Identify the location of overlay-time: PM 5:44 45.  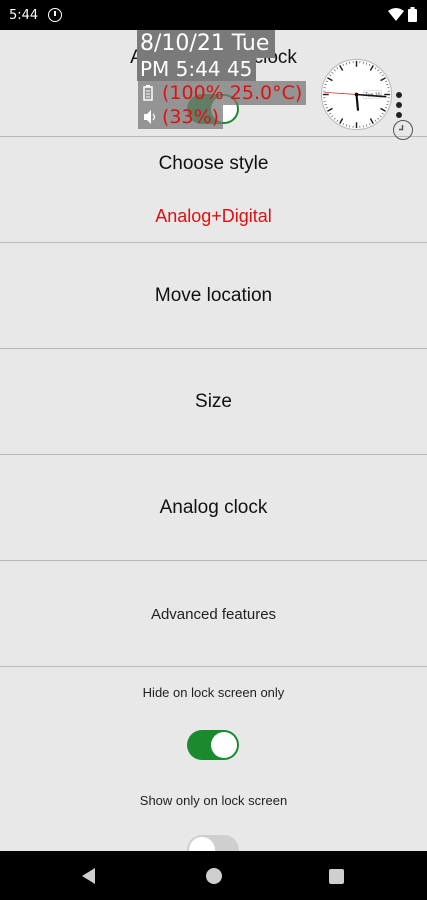
(197, 69).